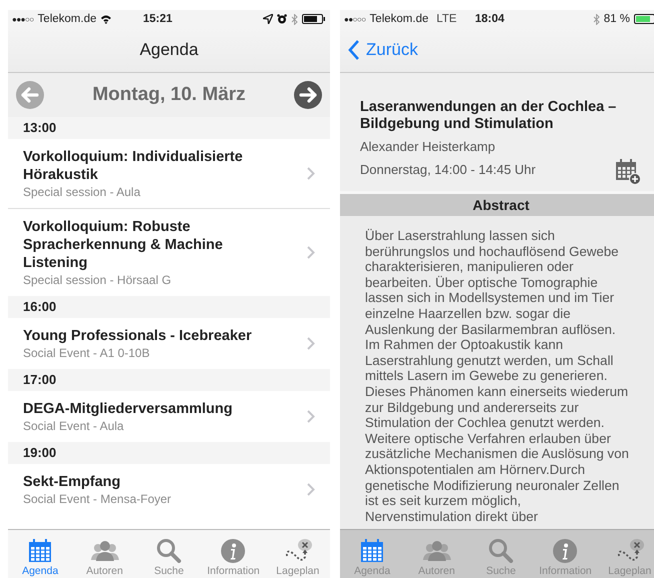 Image resolution: width=654 pixels, height=578 pixels. I want to click on screen-title: Agenda, so click(169, 50).